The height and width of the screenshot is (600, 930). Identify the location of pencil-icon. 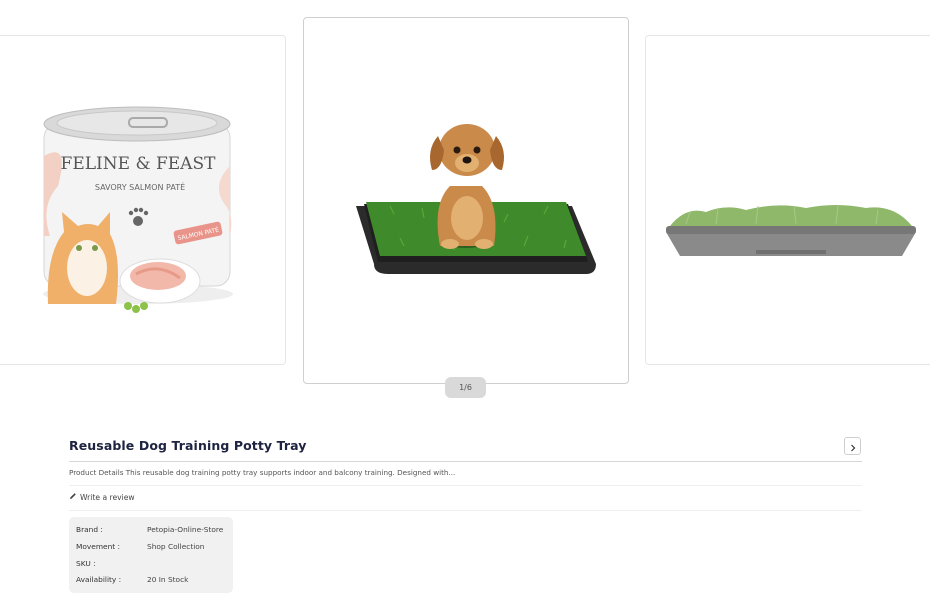
(73, 497).